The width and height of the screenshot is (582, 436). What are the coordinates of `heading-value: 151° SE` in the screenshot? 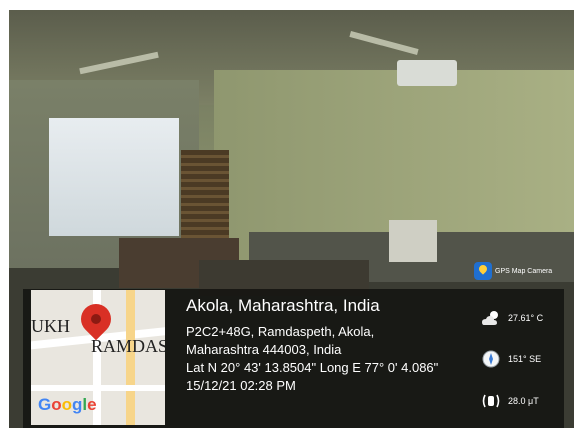 It's located at (525, 359).